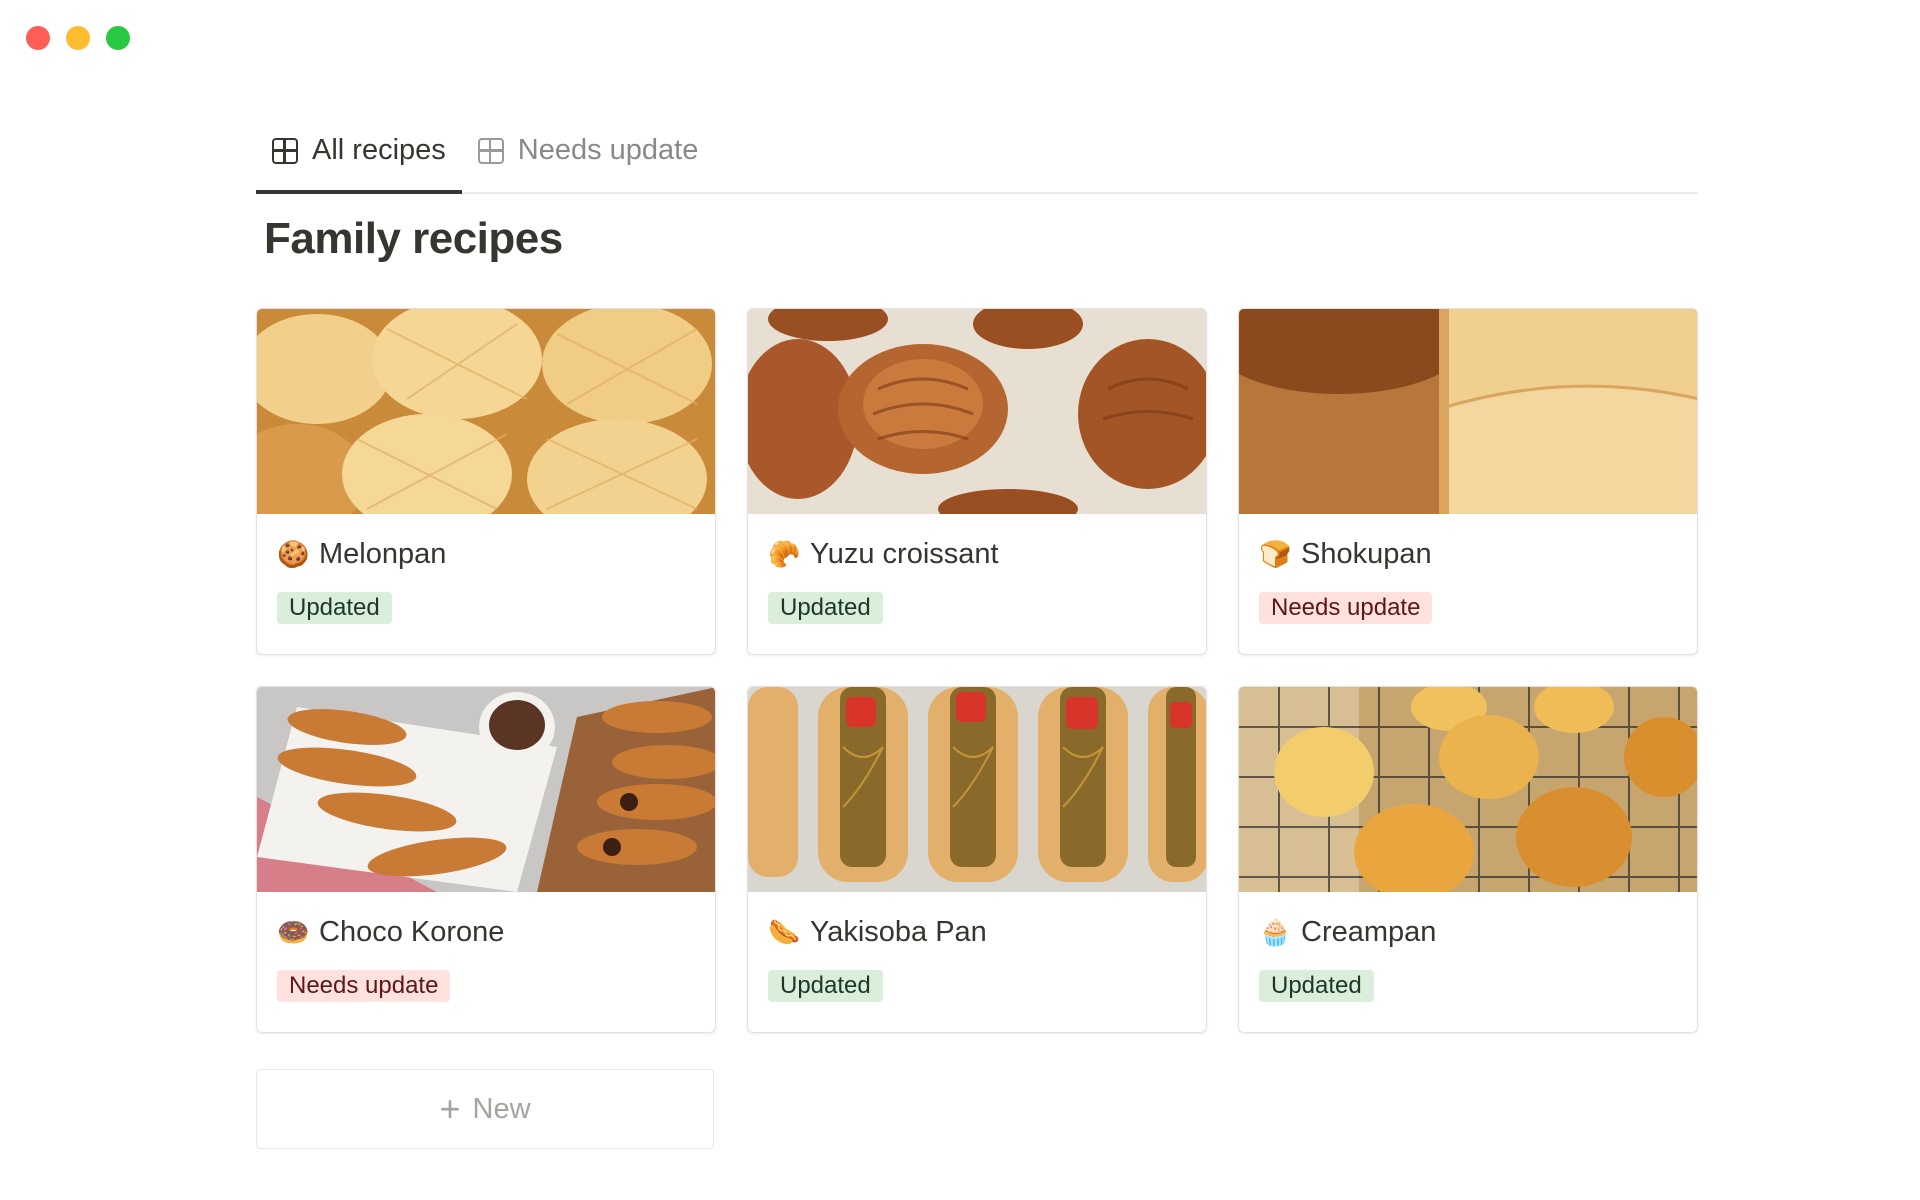 Image resolution: width=1920 pixels, height=1200 pixels. I want to click on maximize-window-button, so click(118, 38).